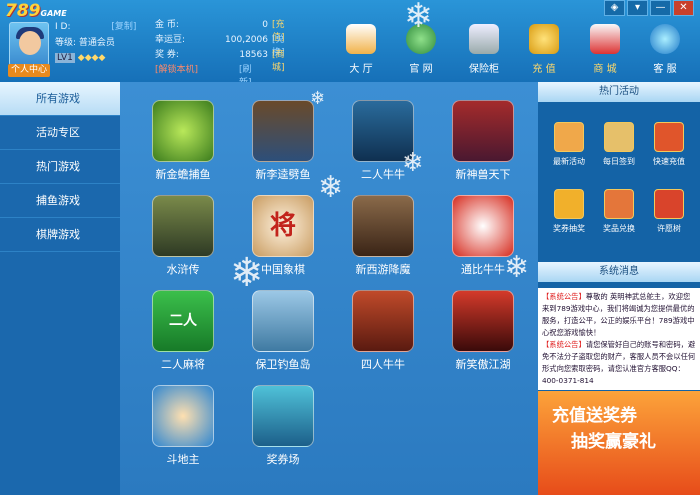 The image size is (700, 495). I want to click on game-tile: 新金蟾捕鱼, so click(183, 141).